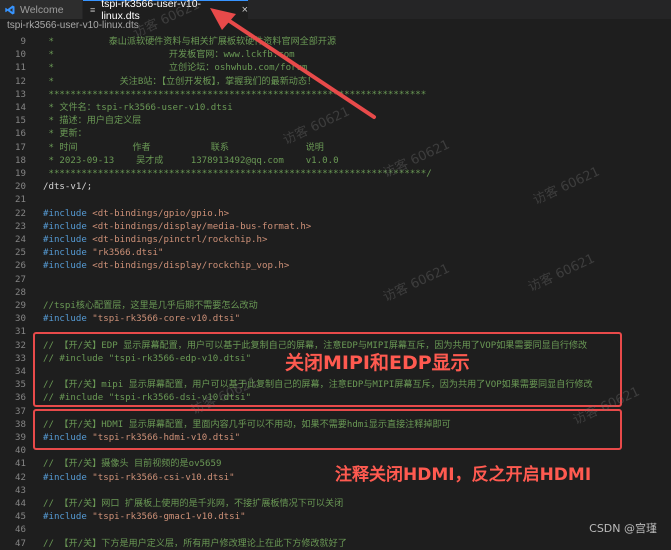  I want to click on csdn-credit: CSDN @宫瑾, so click(623, 528).